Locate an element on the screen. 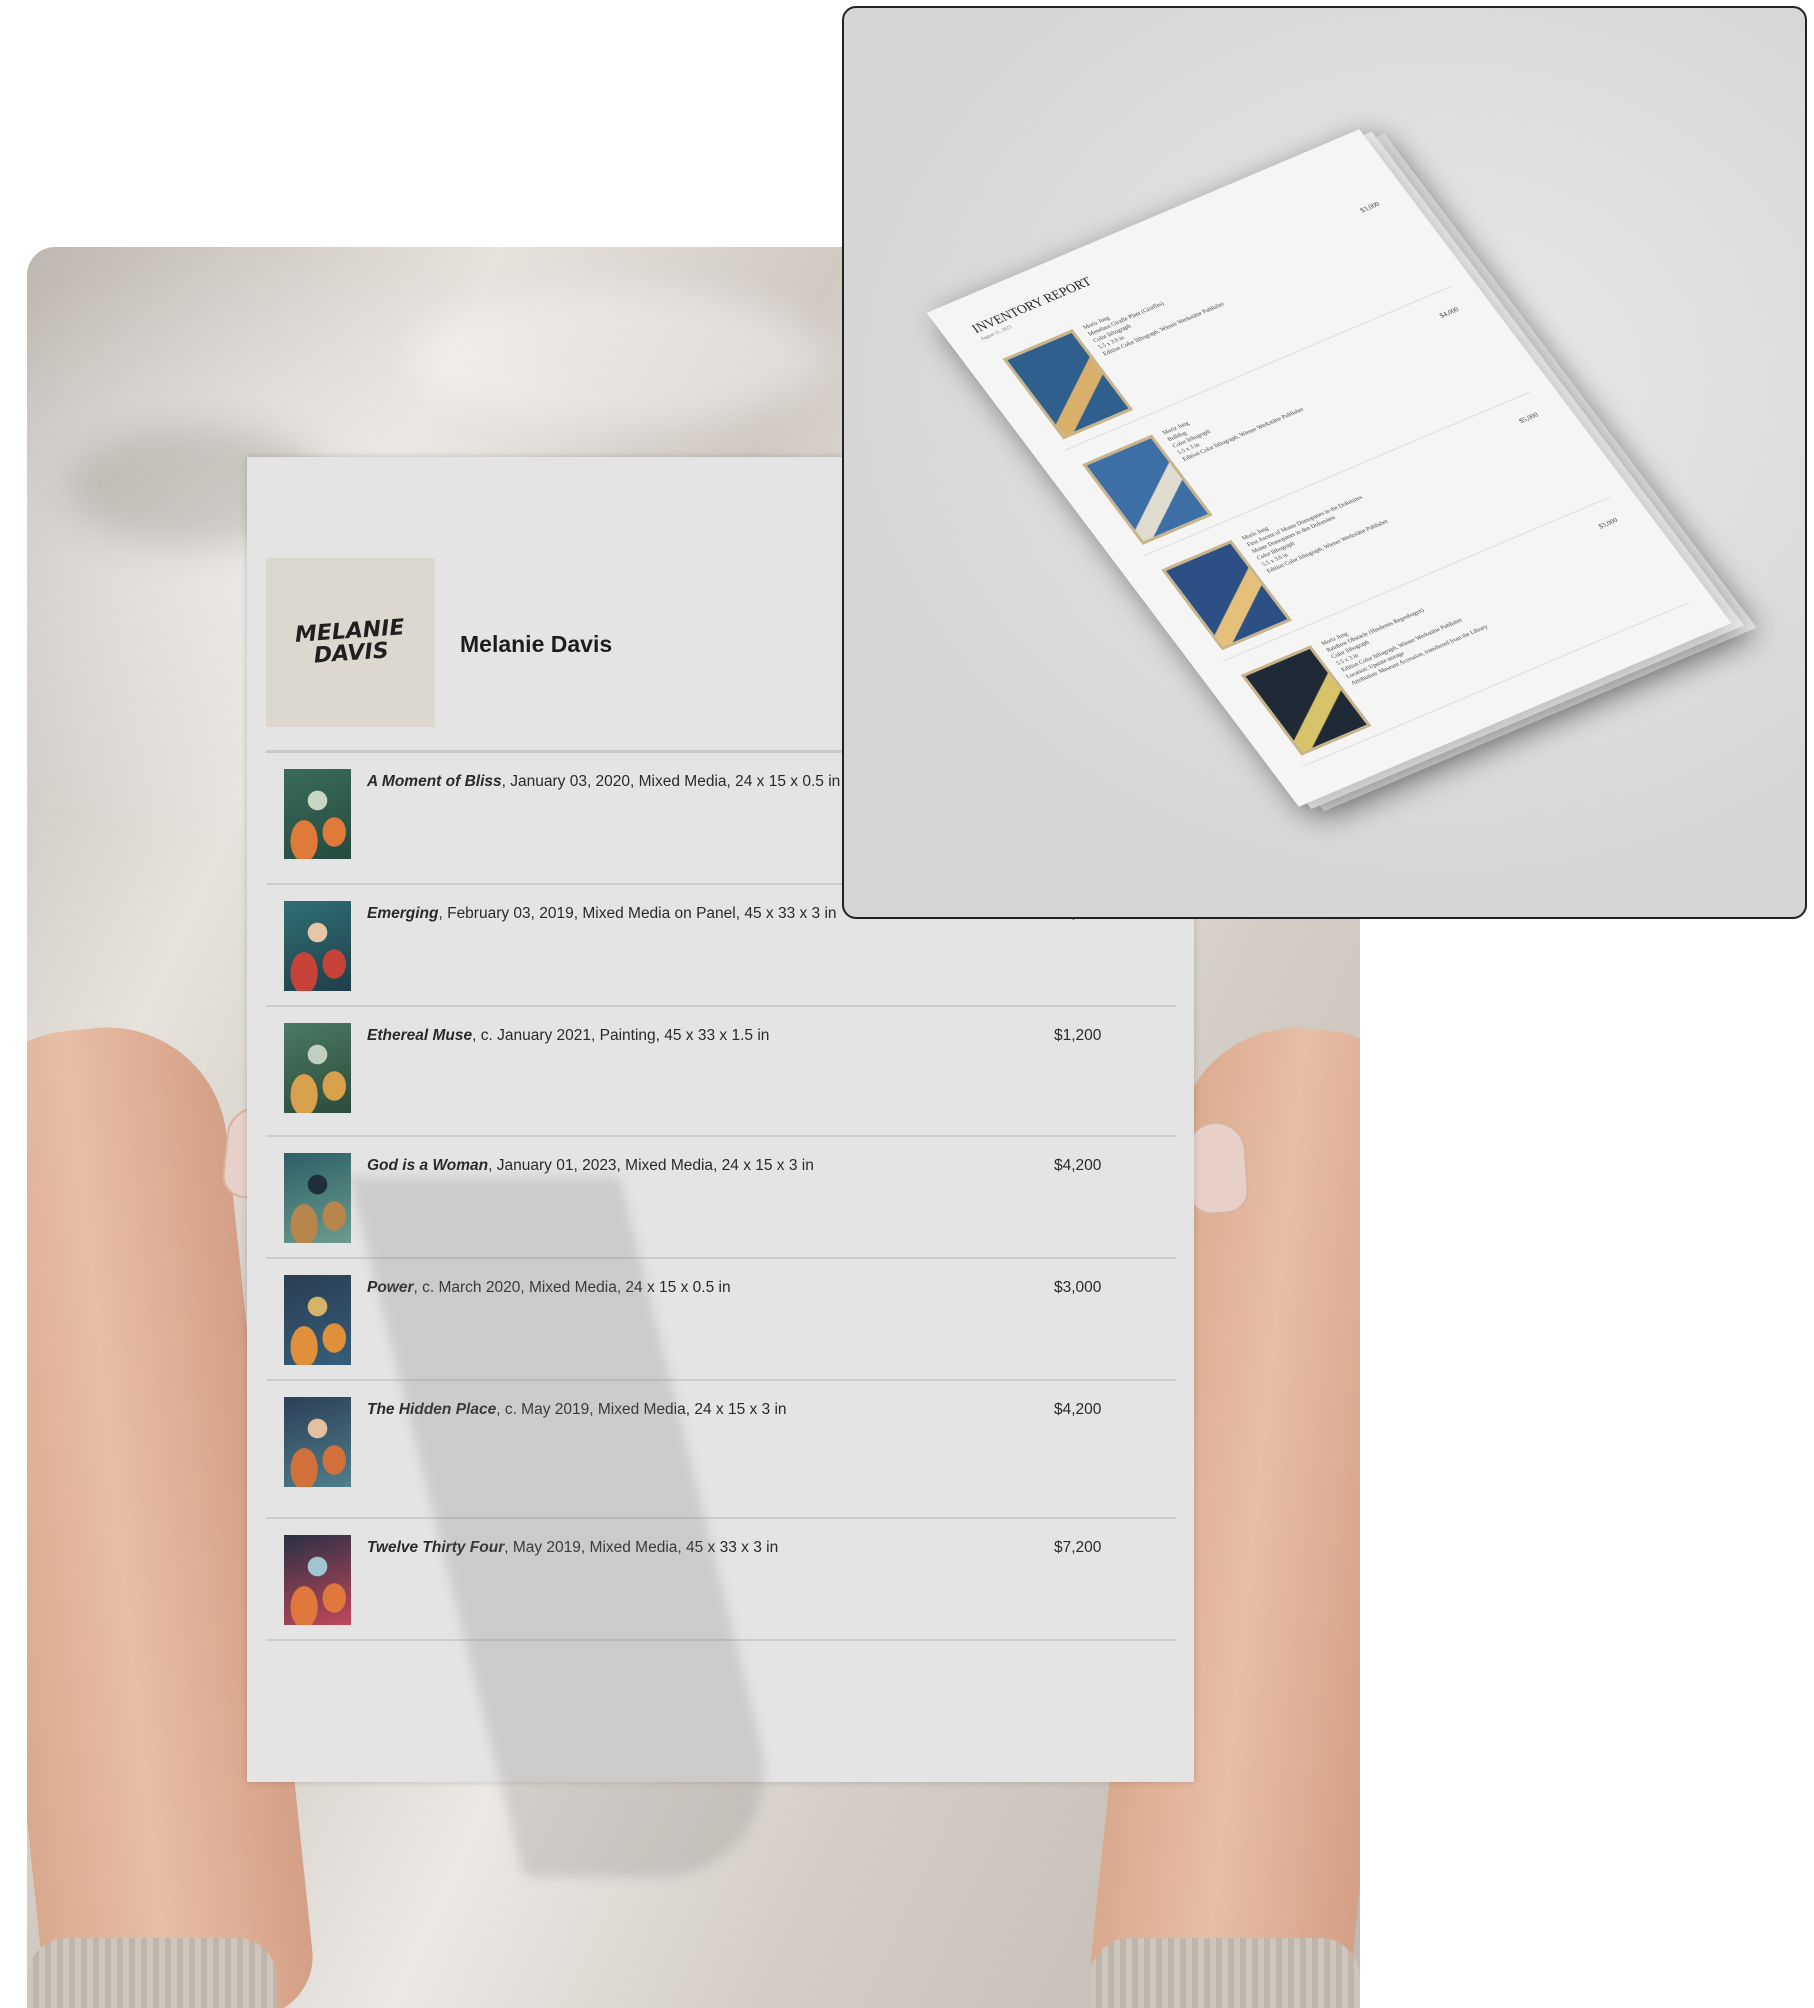 The height and width of the screenshot is (2008, 1814). logo-text: MELANIE DAVIS is located at coordinates (350, 641).